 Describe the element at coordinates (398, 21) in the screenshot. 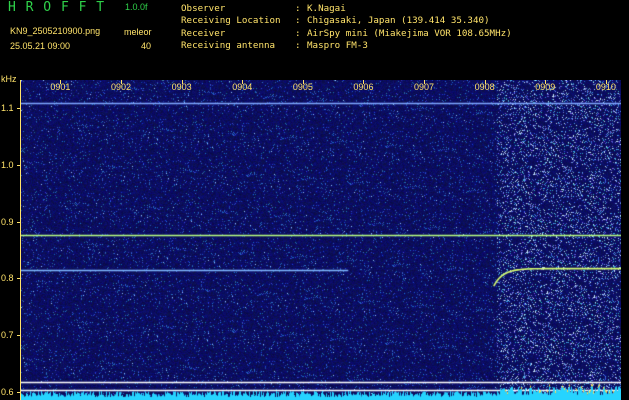

I see `location-value: Chigasaki, Japan (139.414 35.340)` at that location.